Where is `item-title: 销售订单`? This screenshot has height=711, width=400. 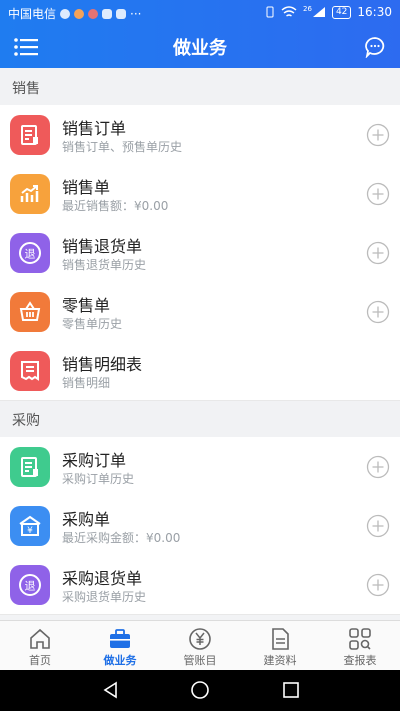 item-title: 销售订单 is located at coordinates (94, 128).